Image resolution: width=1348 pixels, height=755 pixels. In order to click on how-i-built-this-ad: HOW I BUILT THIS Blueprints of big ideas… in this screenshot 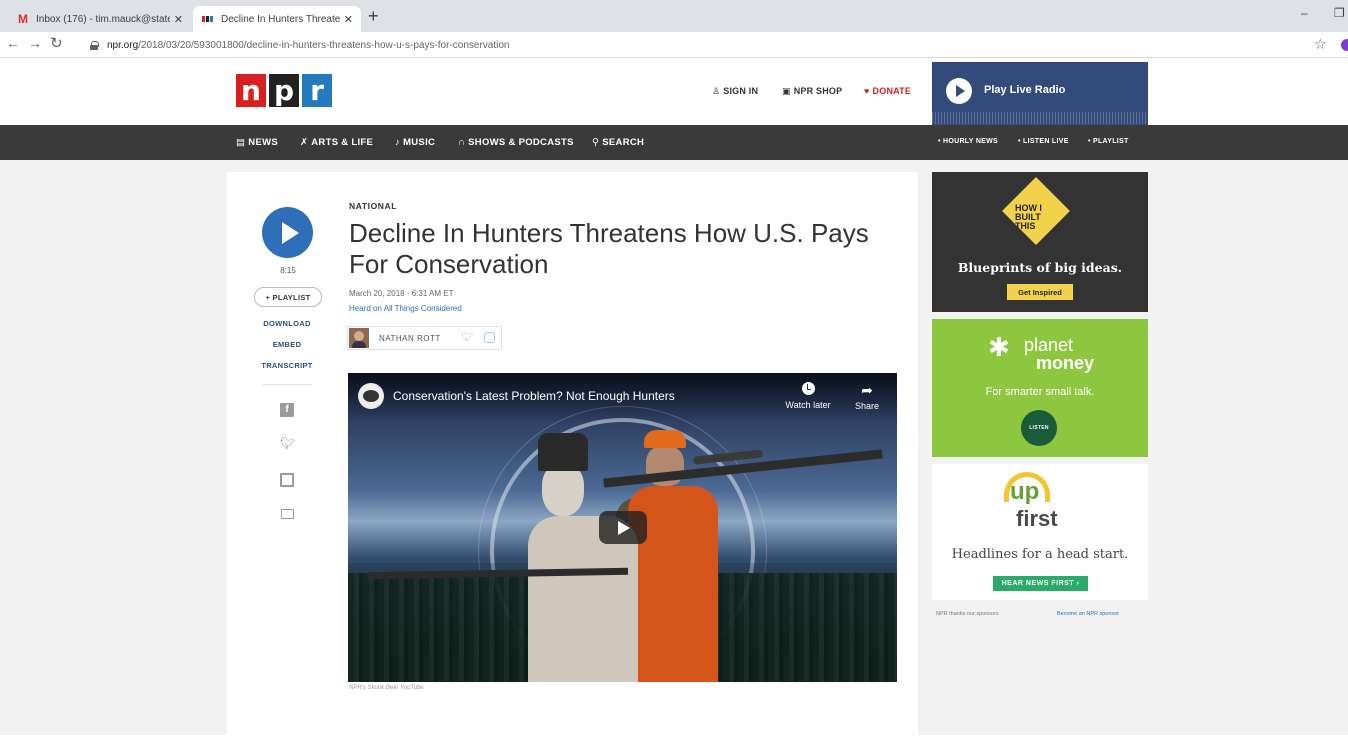, I will do `click(1040, 242)`.